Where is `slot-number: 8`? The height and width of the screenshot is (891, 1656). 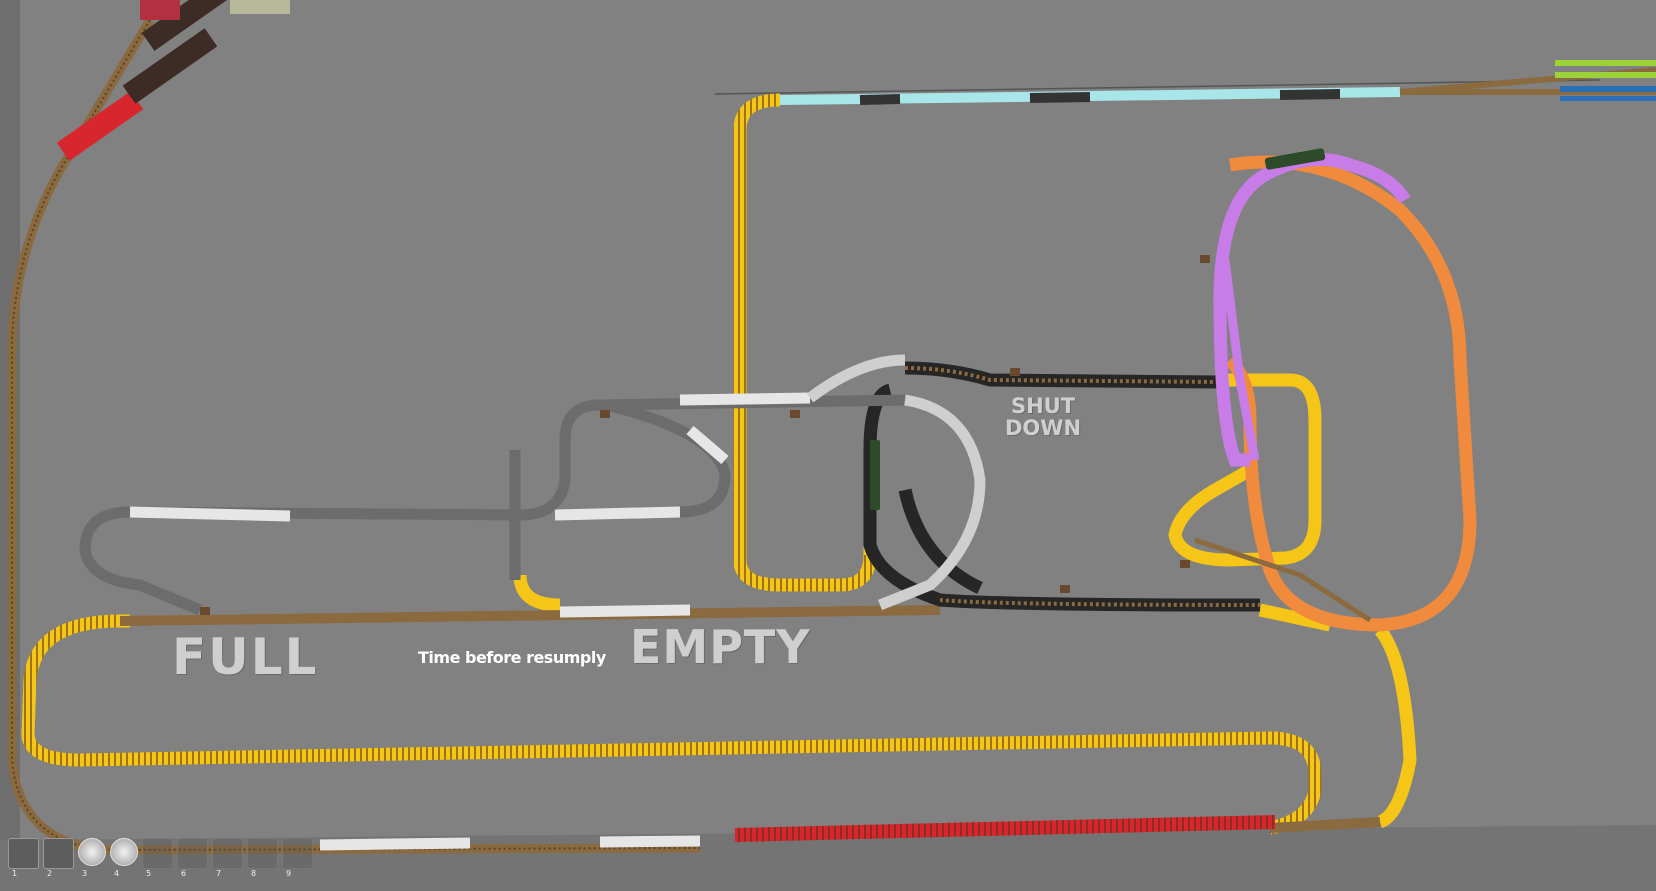
slot-number: 8 is located at coordinates (254, 873).